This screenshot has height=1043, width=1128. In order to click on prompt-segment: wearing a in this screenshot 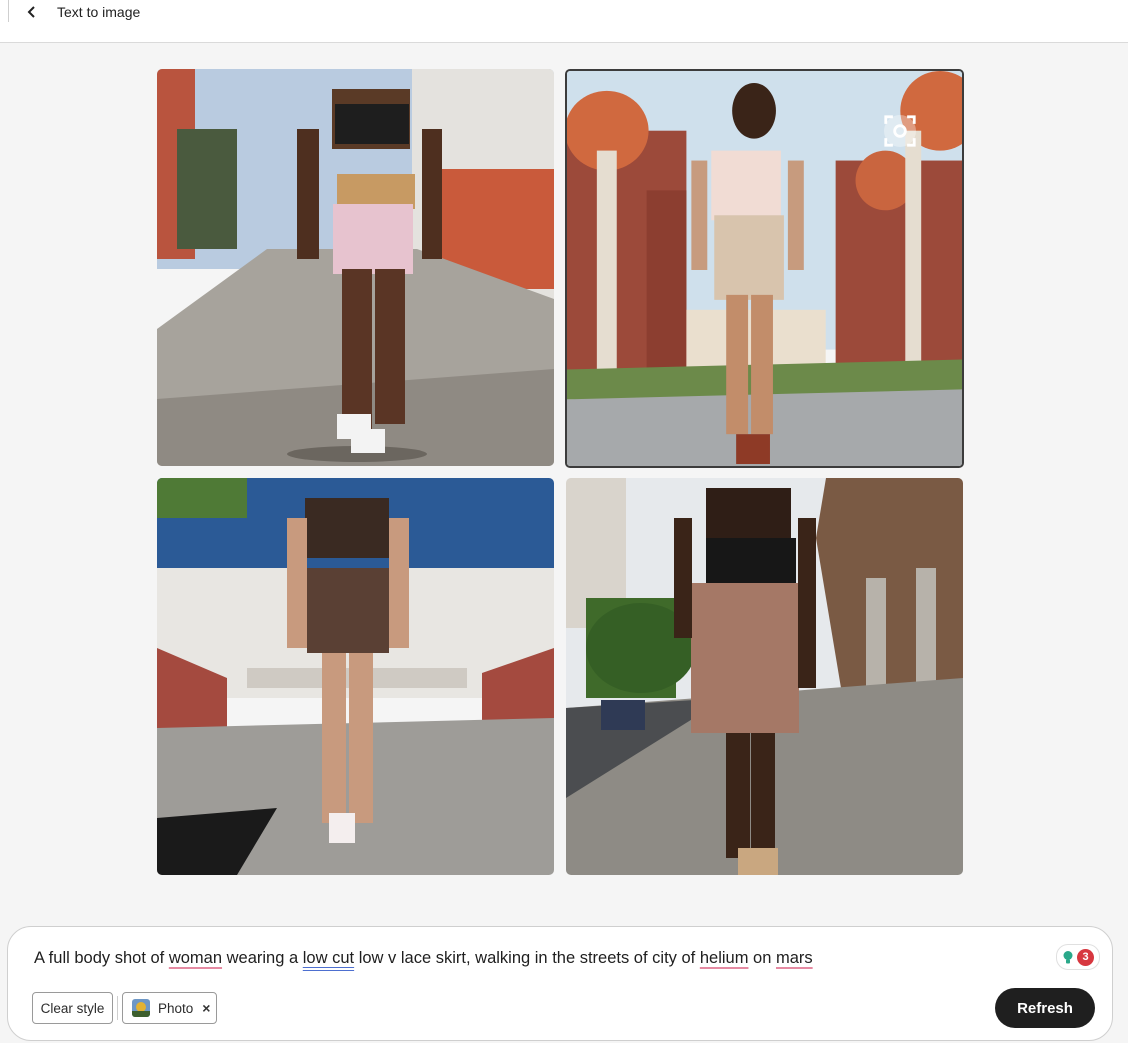, I will do `click(262, 958)`.